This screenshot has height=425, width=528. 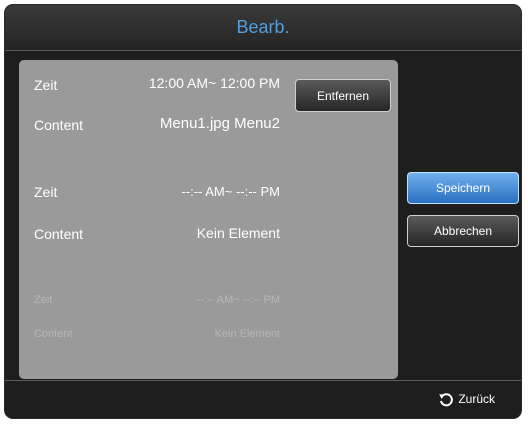 What do you see at coordinates (343, 95) in the screenshot?
I see `remove-button: Entfernen` at bounding box center [343, 95].